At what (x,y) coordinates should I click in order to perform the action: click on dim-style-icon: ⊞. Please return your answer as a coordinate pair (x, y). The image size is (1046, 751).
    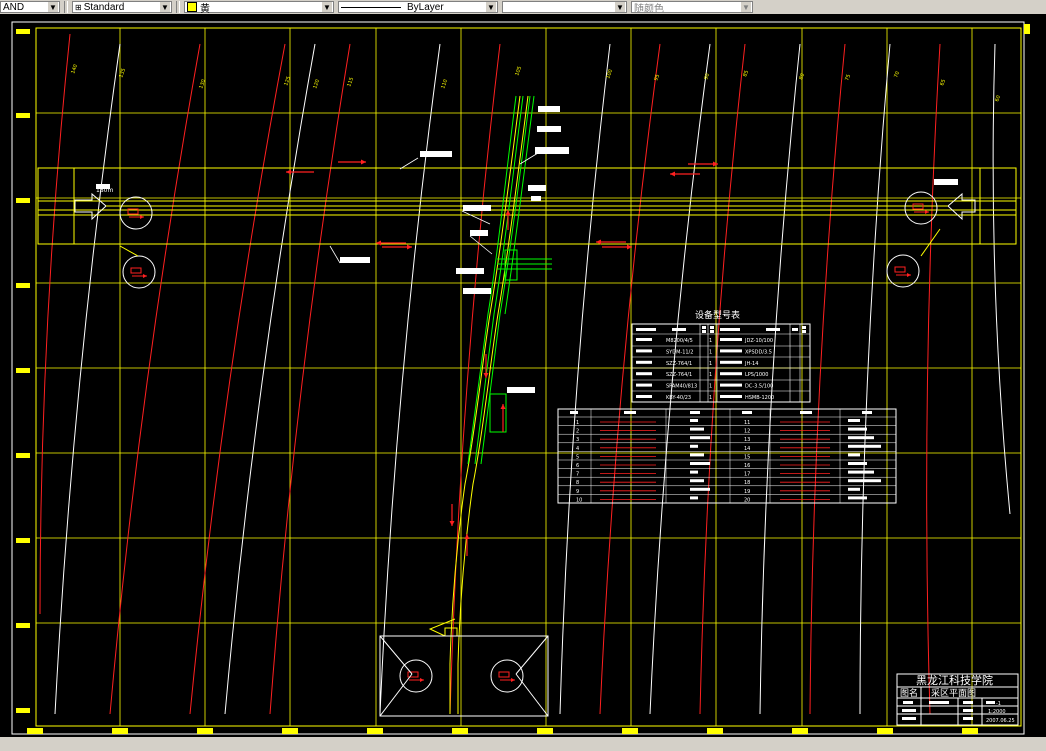
    Looking at the image, I should click on (78, 7).